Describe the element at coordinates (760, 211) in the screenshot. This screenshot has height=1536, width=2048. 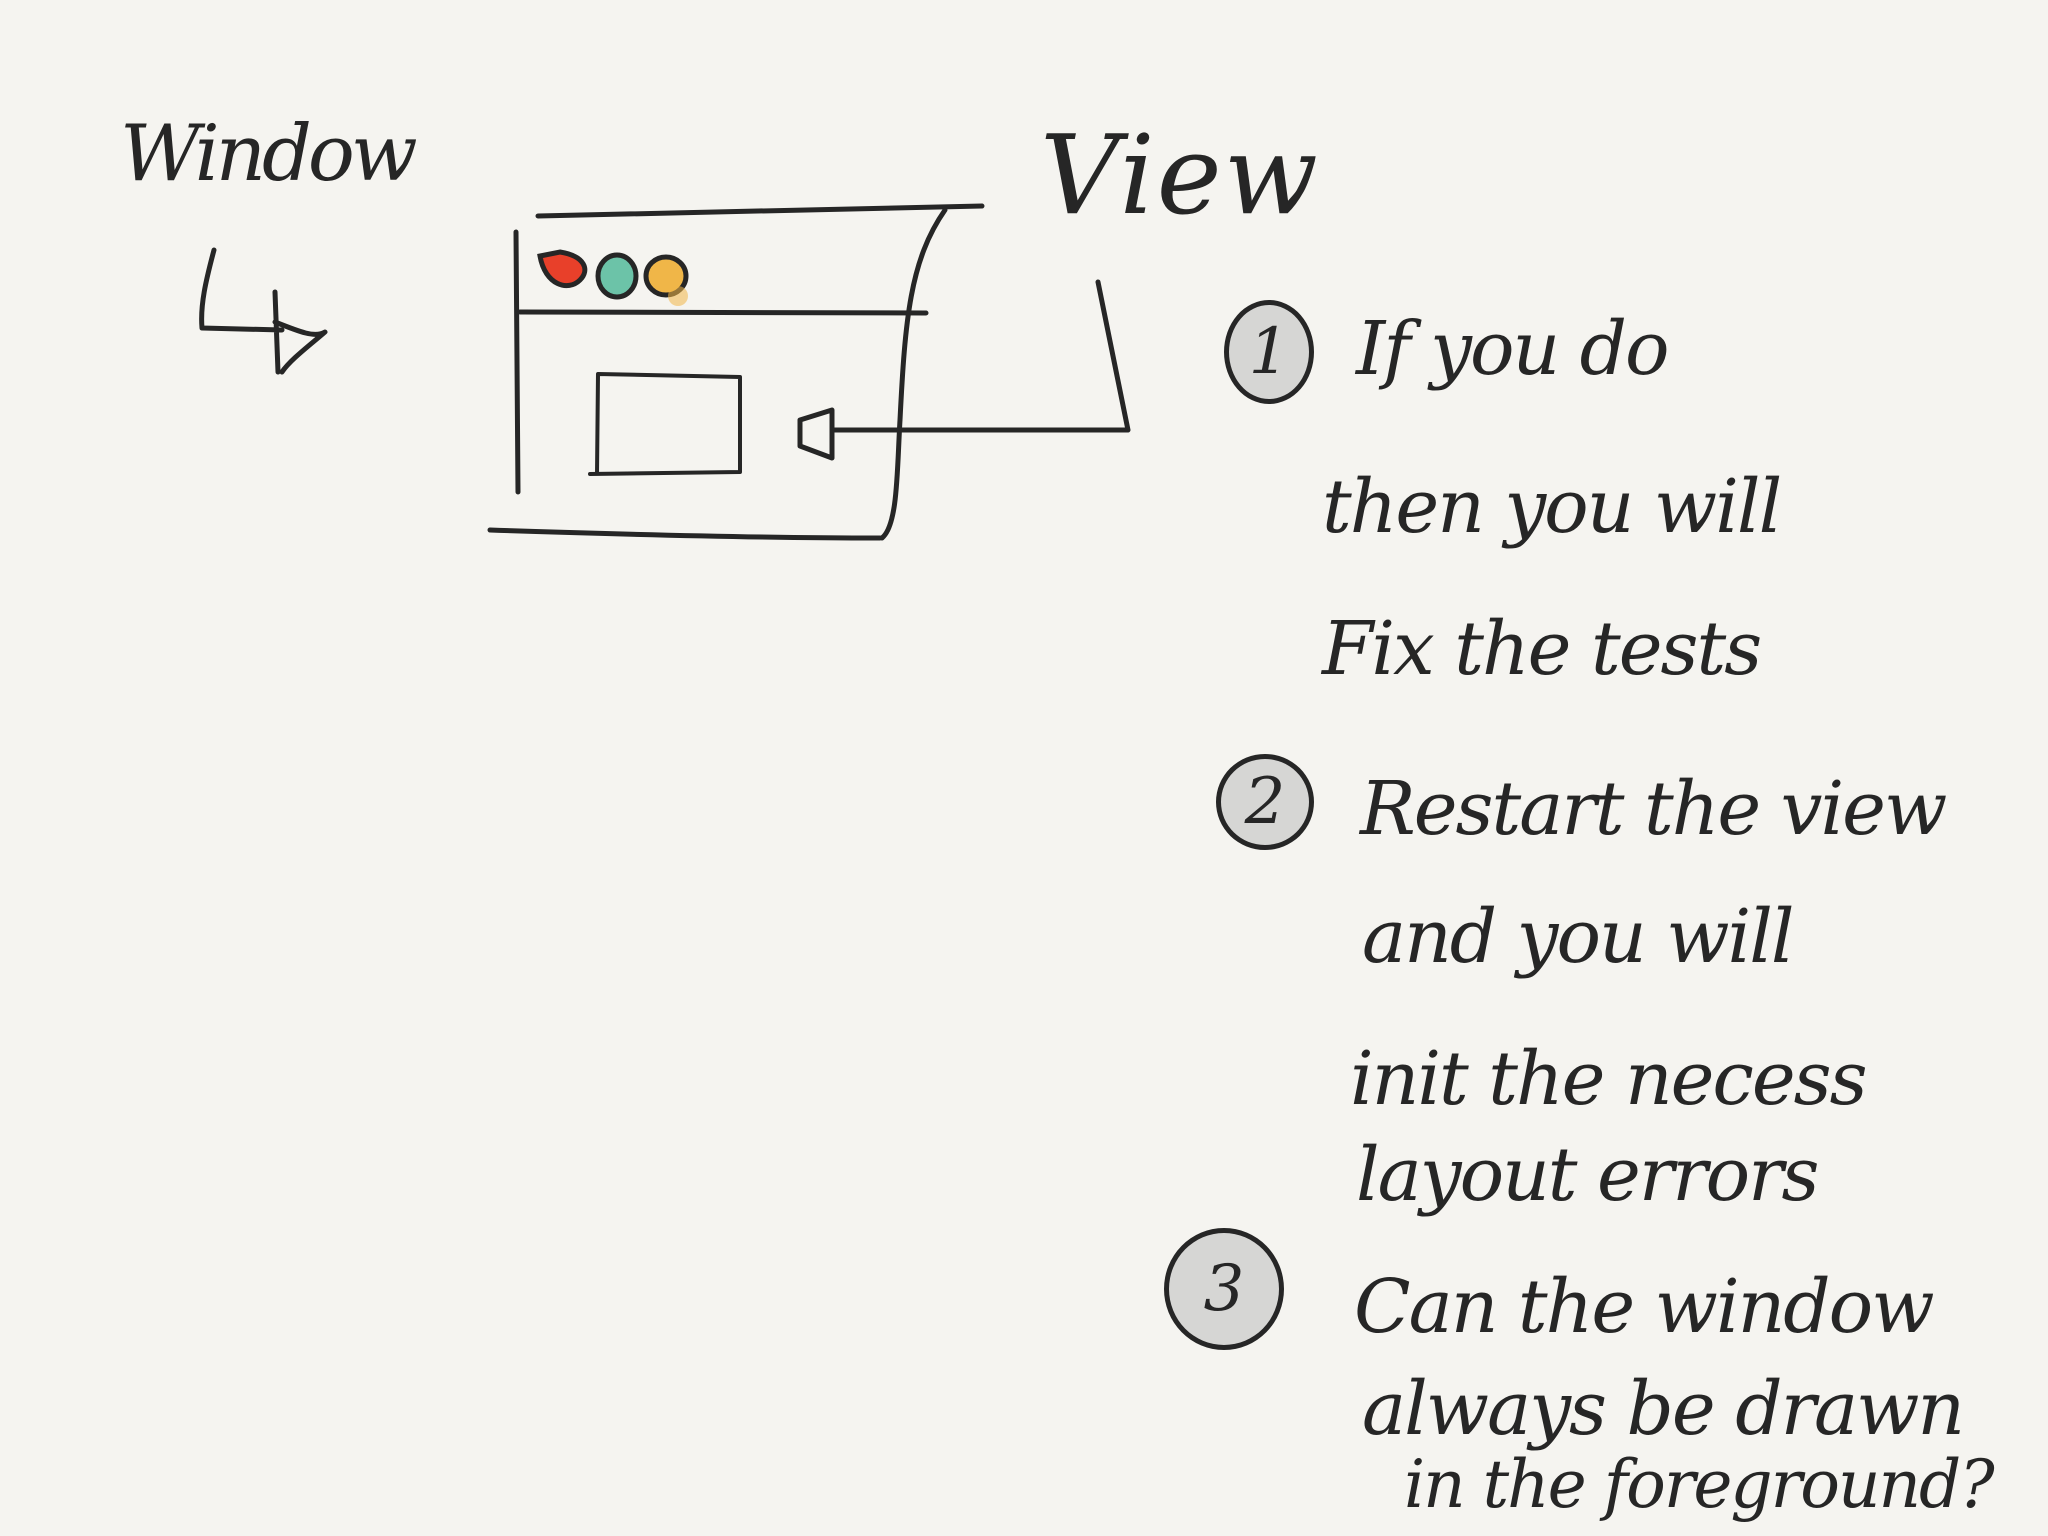
I see `window-frame-top` at that location.